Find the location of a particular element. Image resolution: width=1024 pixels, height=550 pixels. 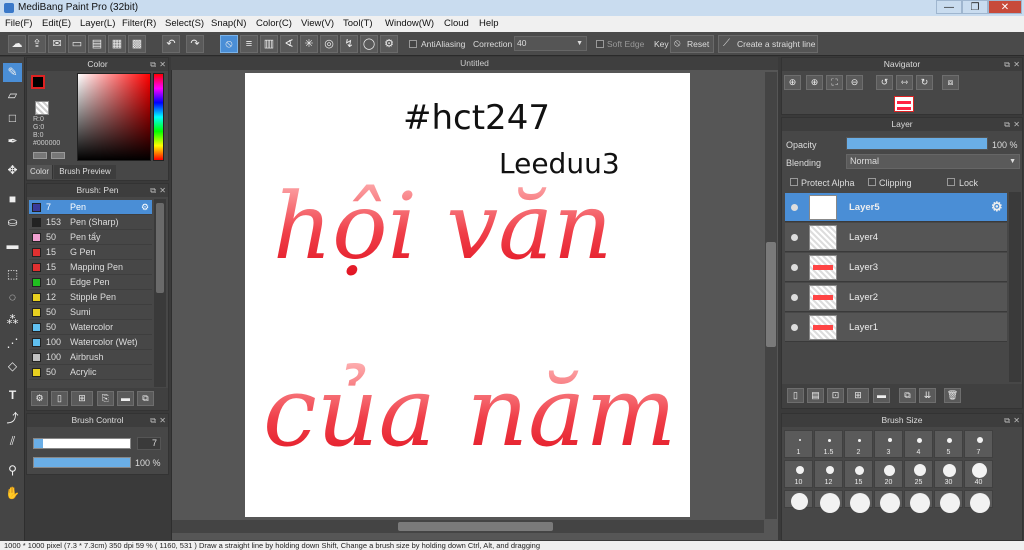

eyedropper-button is located at coordinates (58, 155).